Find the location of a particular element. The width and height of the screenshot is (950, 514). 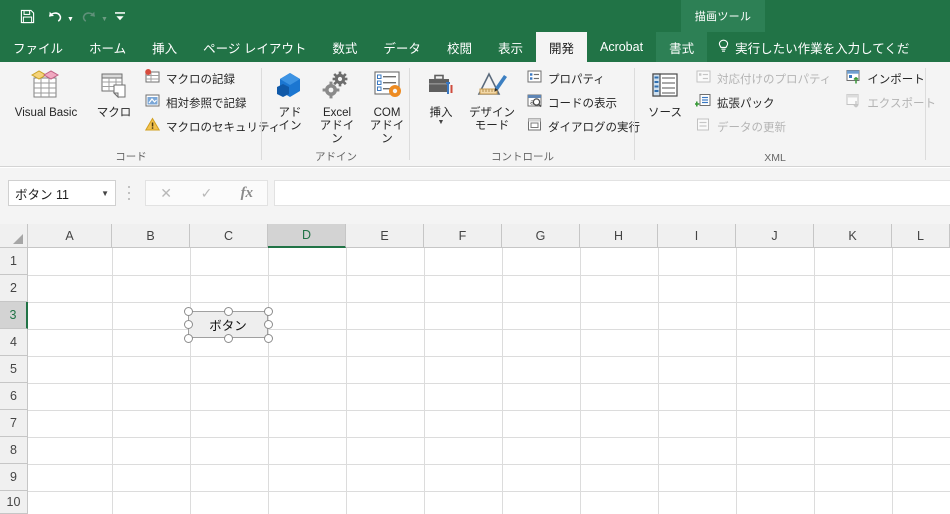

insert-control-icon is located at coordinates (441, 86).